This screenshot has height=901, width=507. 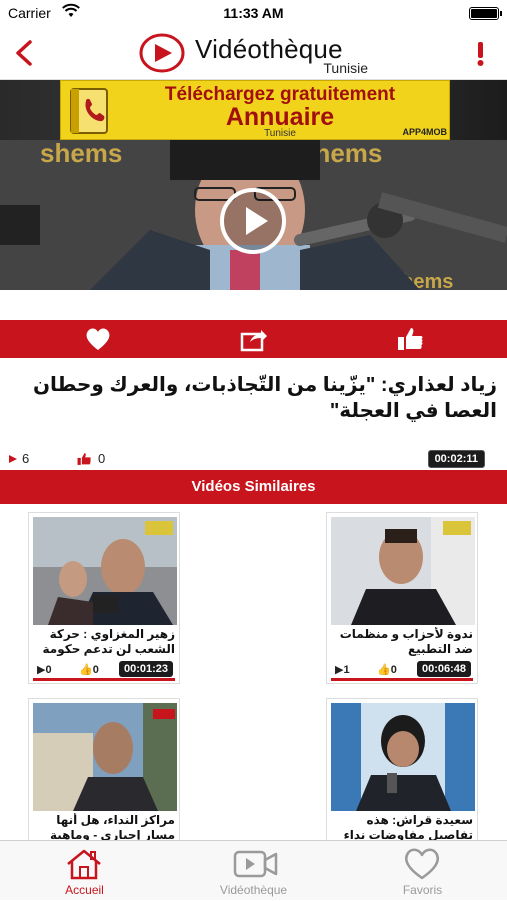 I want to click on battery-icon, so click(x=485, y=13).